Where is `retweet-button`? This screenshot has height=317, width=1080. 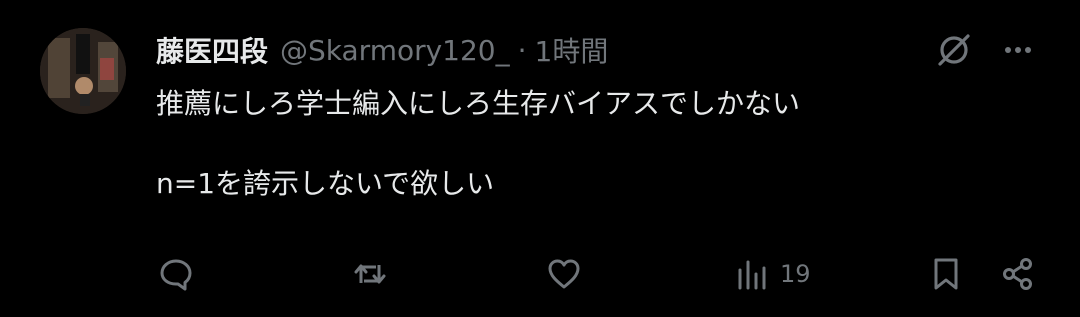
retweet-button is located at coordinates (370, 274).